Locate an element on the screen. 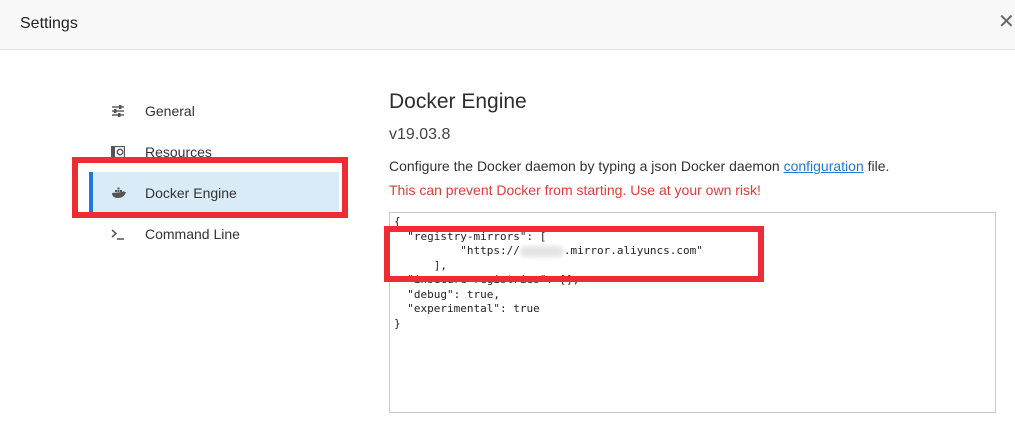 The image size is (1015, 425). sidebar-item-label: Resources is located at coordinates (178, 151).